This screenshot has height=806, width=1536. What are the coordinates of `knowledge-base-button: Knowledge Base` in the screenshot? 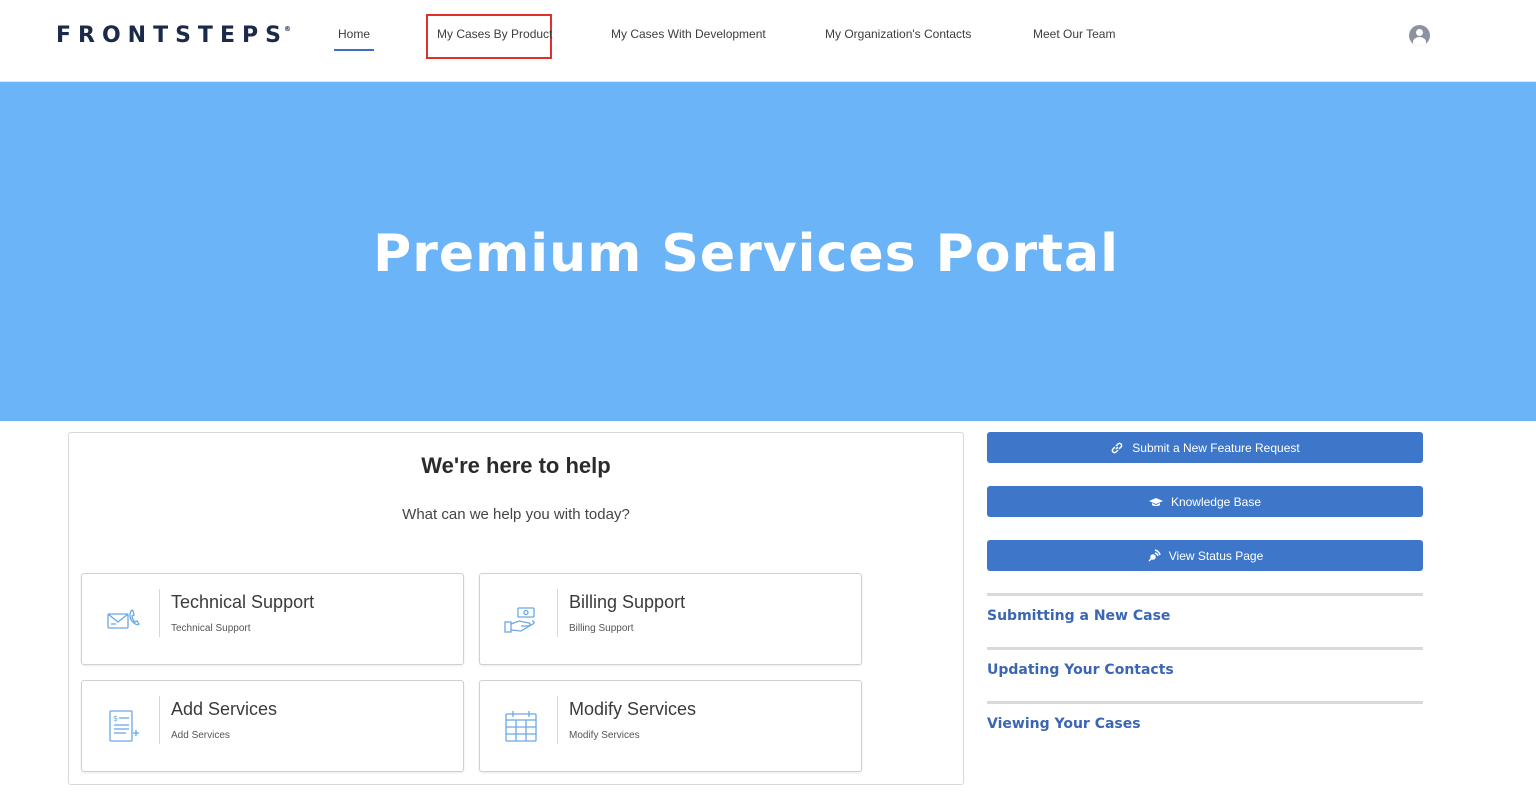 It's located at (1205, 501).